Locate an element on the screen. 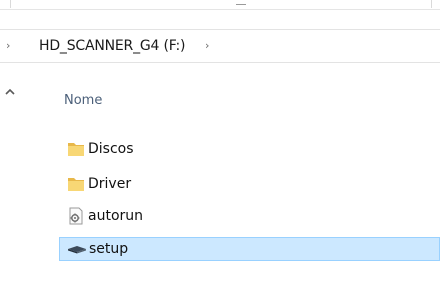 This screenshot has width=440, height=307. list-item-label: autorun is located at coordinates (116, 216).